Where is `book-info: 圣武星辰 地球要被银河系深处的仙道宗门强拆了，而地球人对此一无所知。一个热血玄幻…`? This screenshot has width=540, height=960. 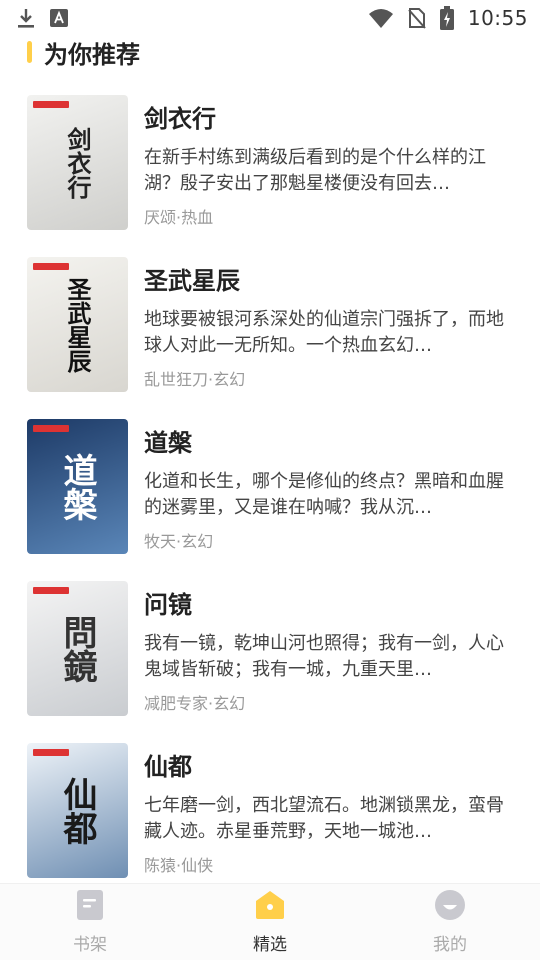 book-info: 圣武星辰 地球要被银河系深处的仙道宗门强拆了，而地球人对此一无所知。一个热血玄幻… is located at coordinates (329, 328).